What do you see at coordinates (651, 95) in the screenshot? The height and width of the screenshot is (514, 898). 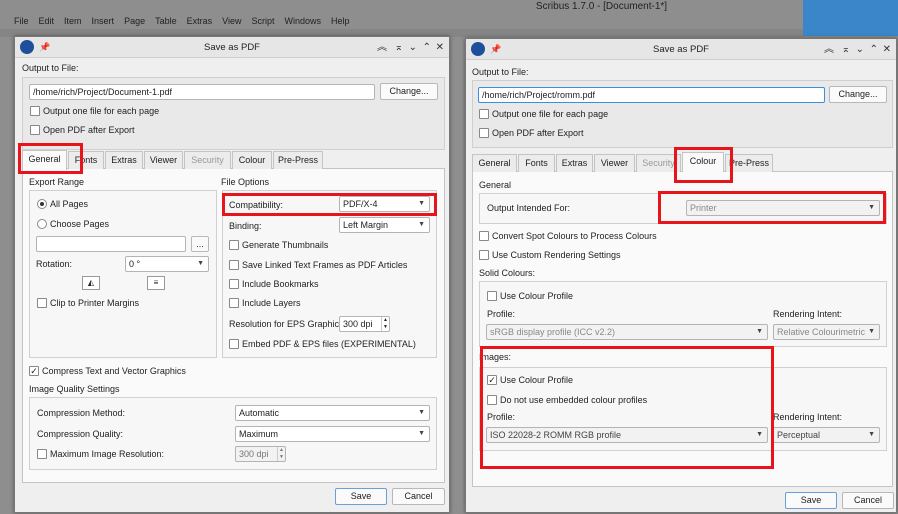 I see `output-path-input: /home/rich/Project/romm.pdf` at bounding box center [651, 95].